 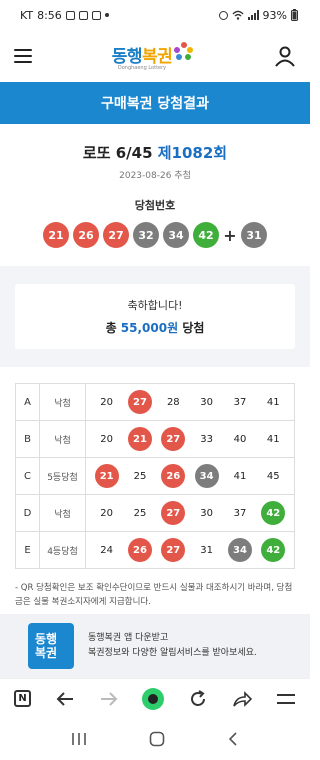 I want to click on game-letter: A, so click(x=27, y=402).